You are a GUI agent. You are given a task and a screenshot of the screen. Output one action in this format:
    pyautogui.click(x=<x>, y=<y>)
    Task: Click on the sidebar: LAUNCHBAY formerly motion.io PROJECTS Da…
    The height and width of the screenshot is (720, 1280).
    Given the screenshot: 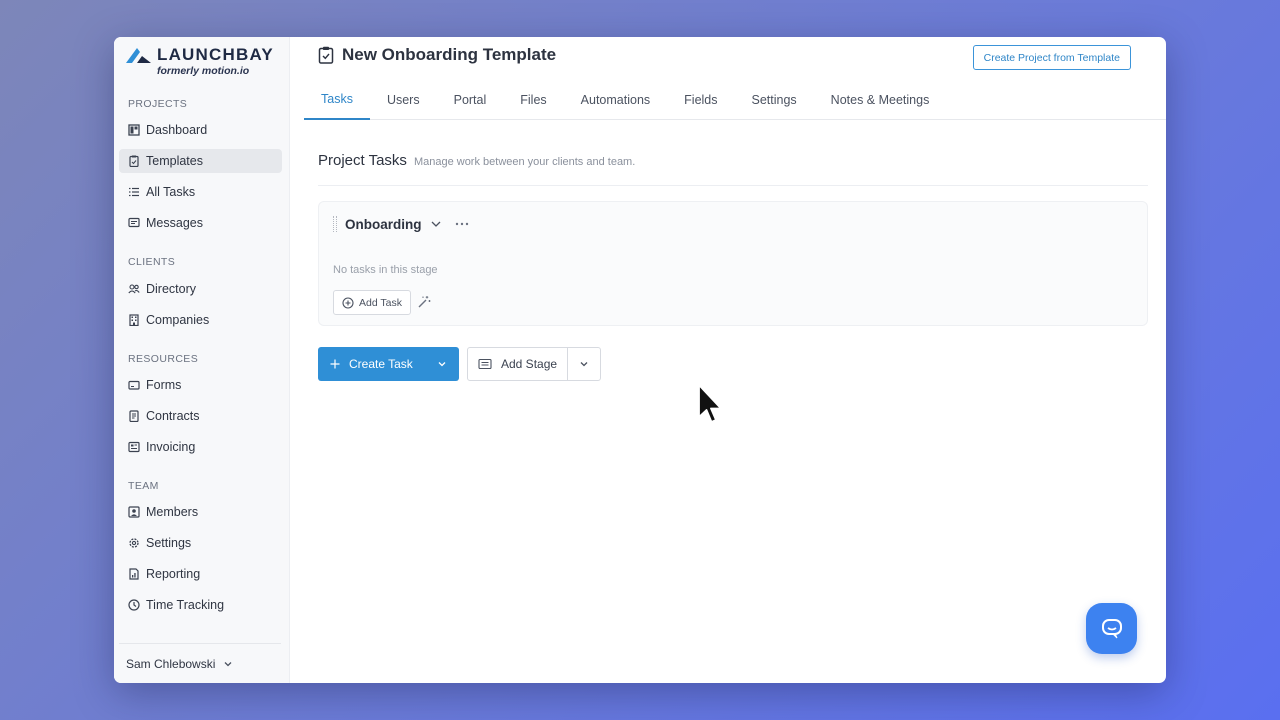 What is the action you would take?
    pyautogui.click(x=202, y=360)
    